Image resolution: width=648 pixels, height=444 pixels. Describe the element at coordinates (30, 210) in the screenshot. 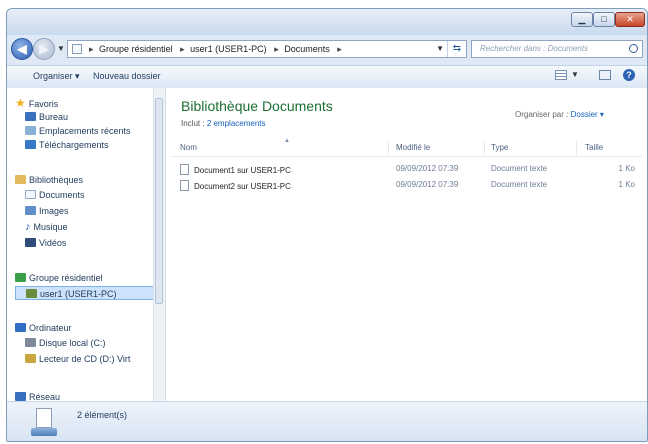

I see `images-icon` at that location.